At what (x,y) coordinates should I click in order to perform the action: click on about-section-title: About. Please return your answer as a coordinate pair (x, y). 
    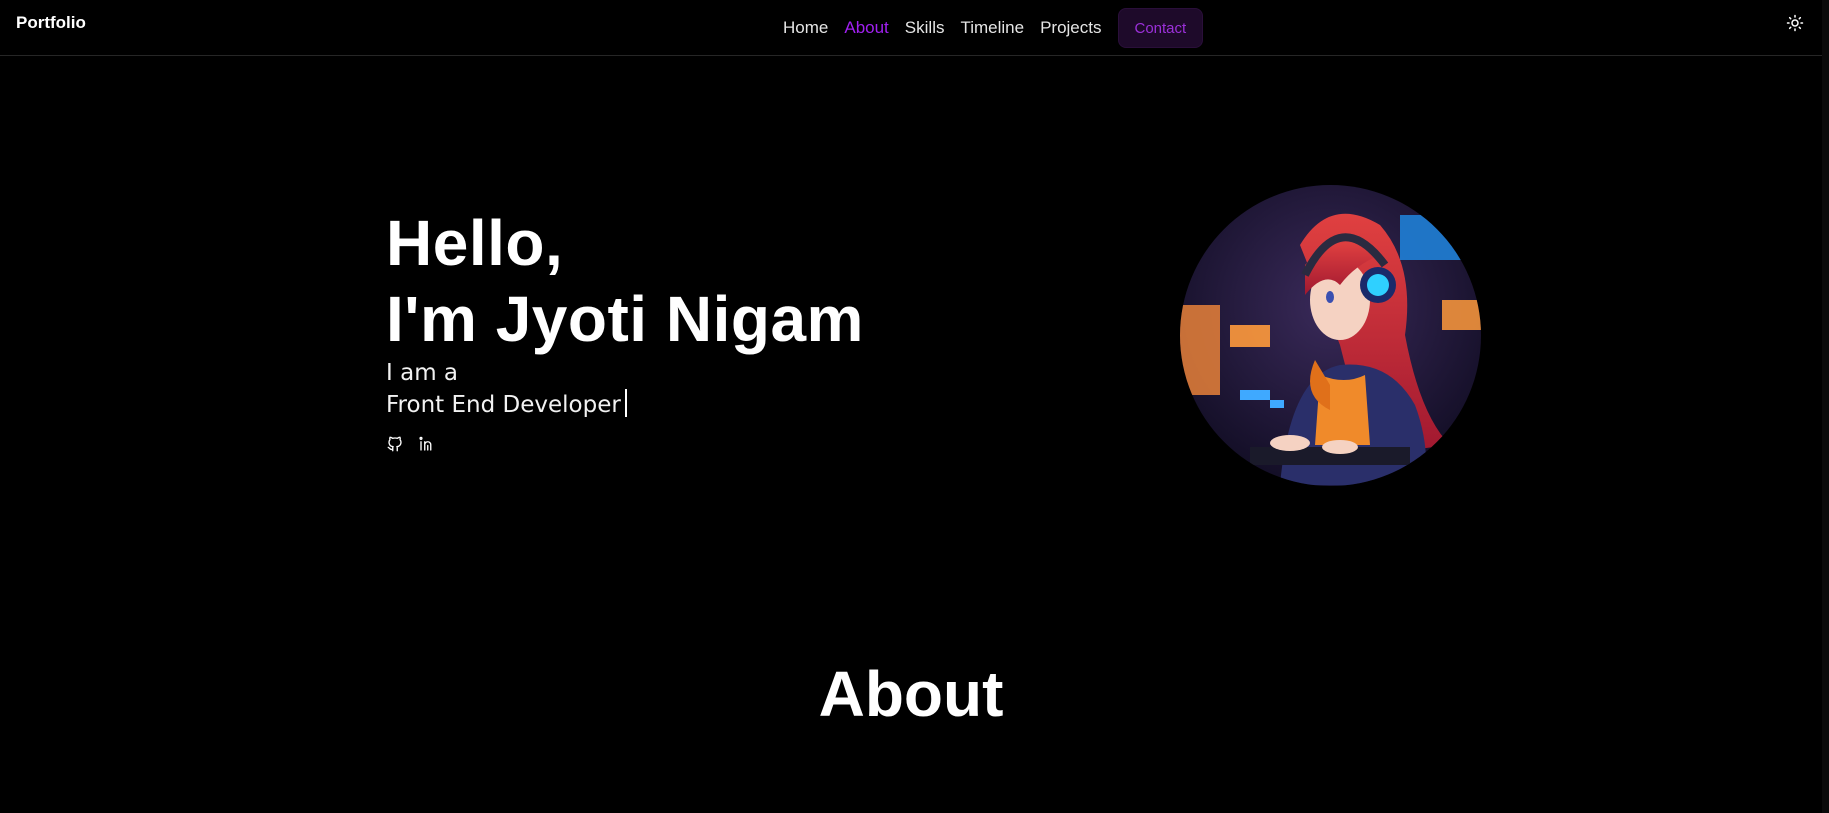
    Looking at the image, I should click on (911, 694).